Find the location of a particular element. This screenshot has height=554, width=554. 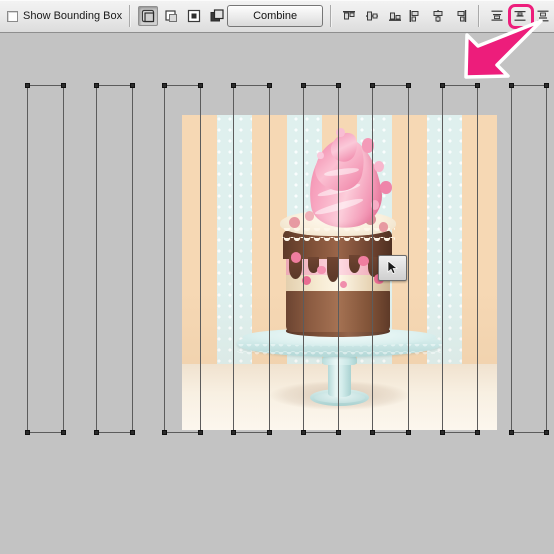

options-bar: Show Bounding Box Combine is located at coordinates (277, 16).